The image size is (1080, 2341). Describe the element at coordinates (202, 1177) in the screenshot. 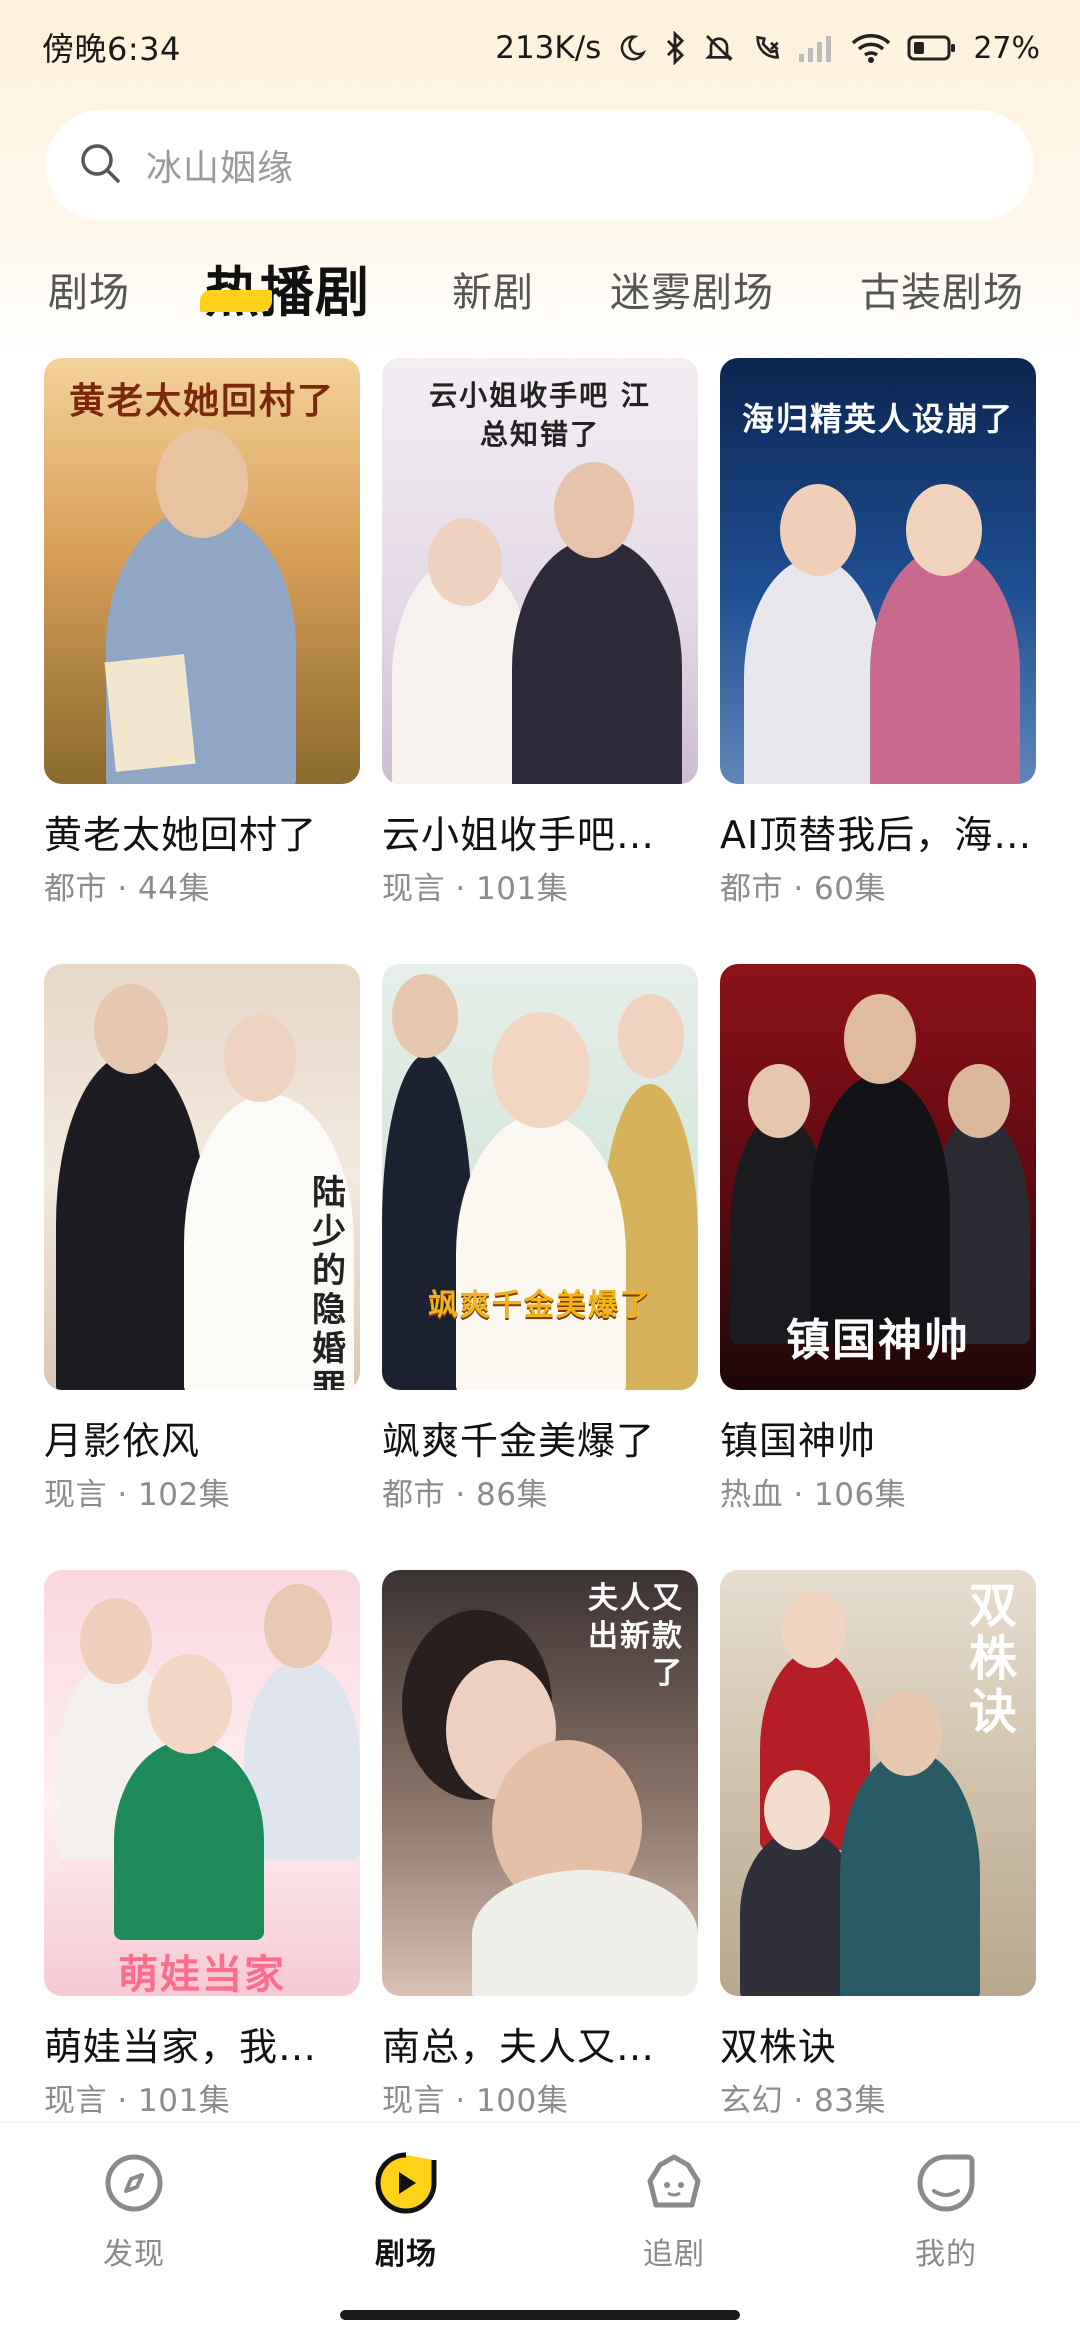

I see `drama-poster: 陆少的隐婚罪妻` at that location.